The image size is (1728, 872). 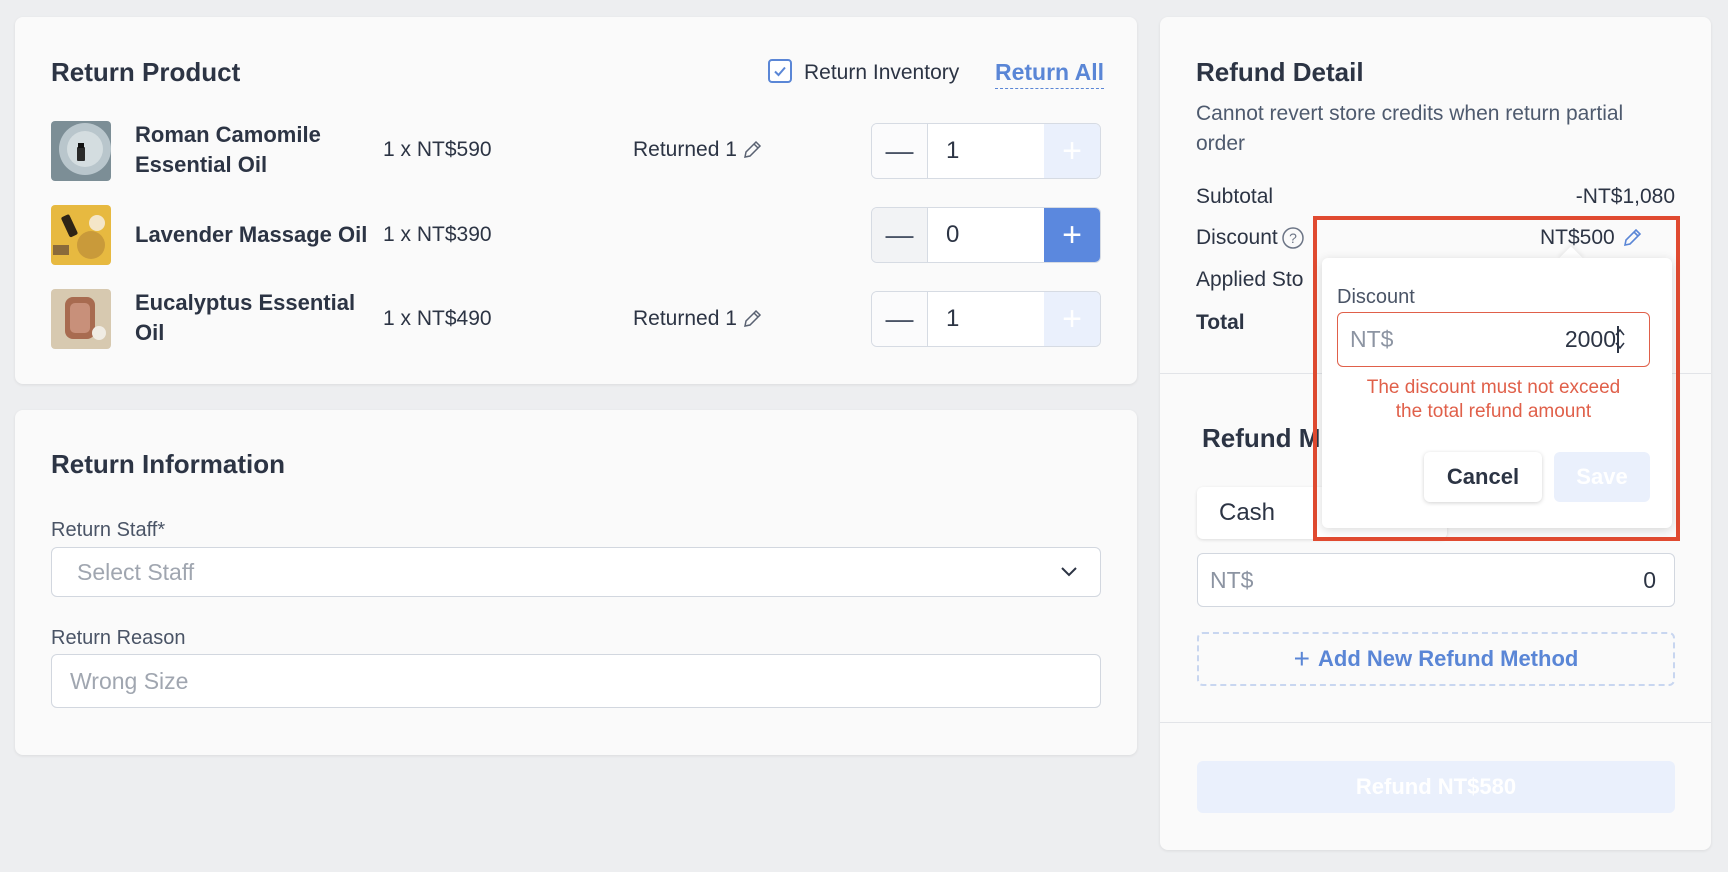 What do you see at coordinates (245, 317) in the screenshot?
I see `product-name-eucalyptus: Eucalyptus Essential Oil` at bounding box center [245, 317].